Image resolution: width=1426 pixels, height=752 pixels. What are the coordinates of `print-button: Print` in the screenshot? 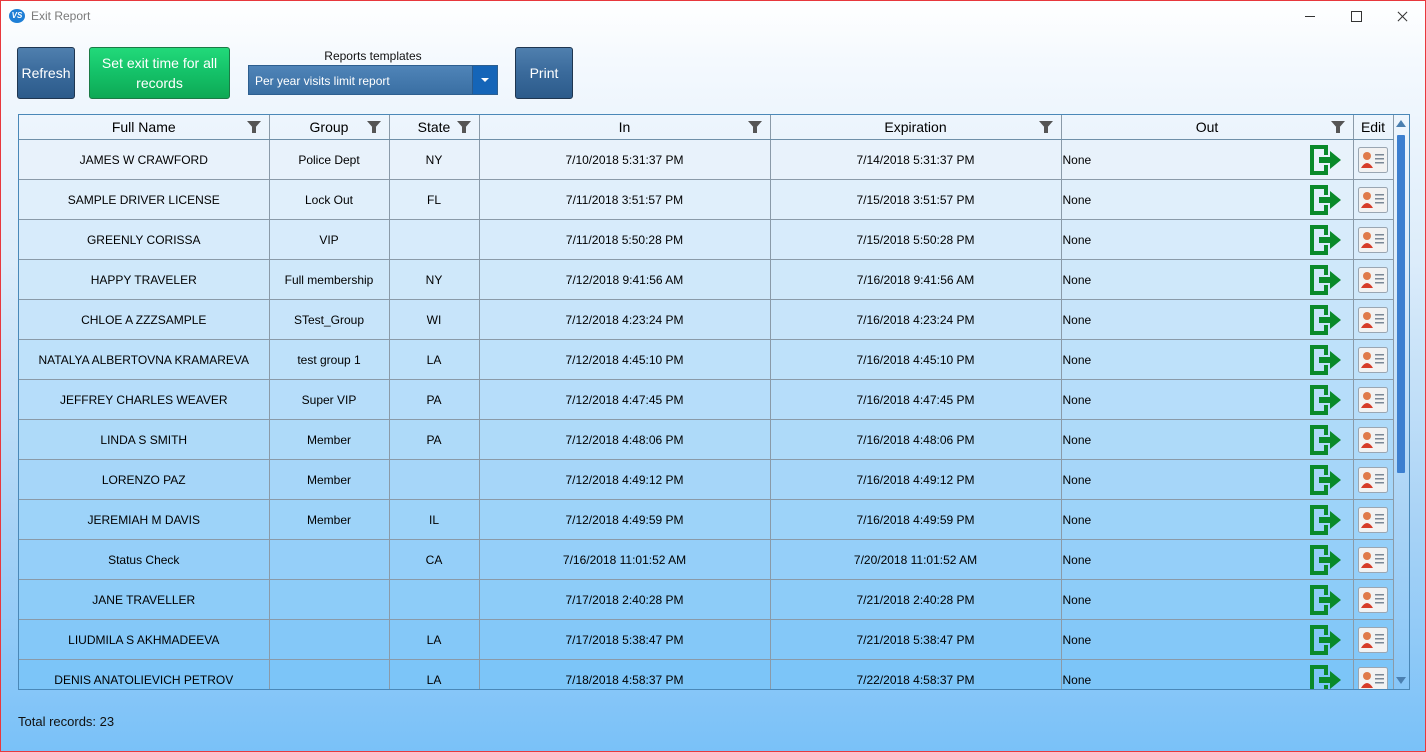 It's located at (544, 73).